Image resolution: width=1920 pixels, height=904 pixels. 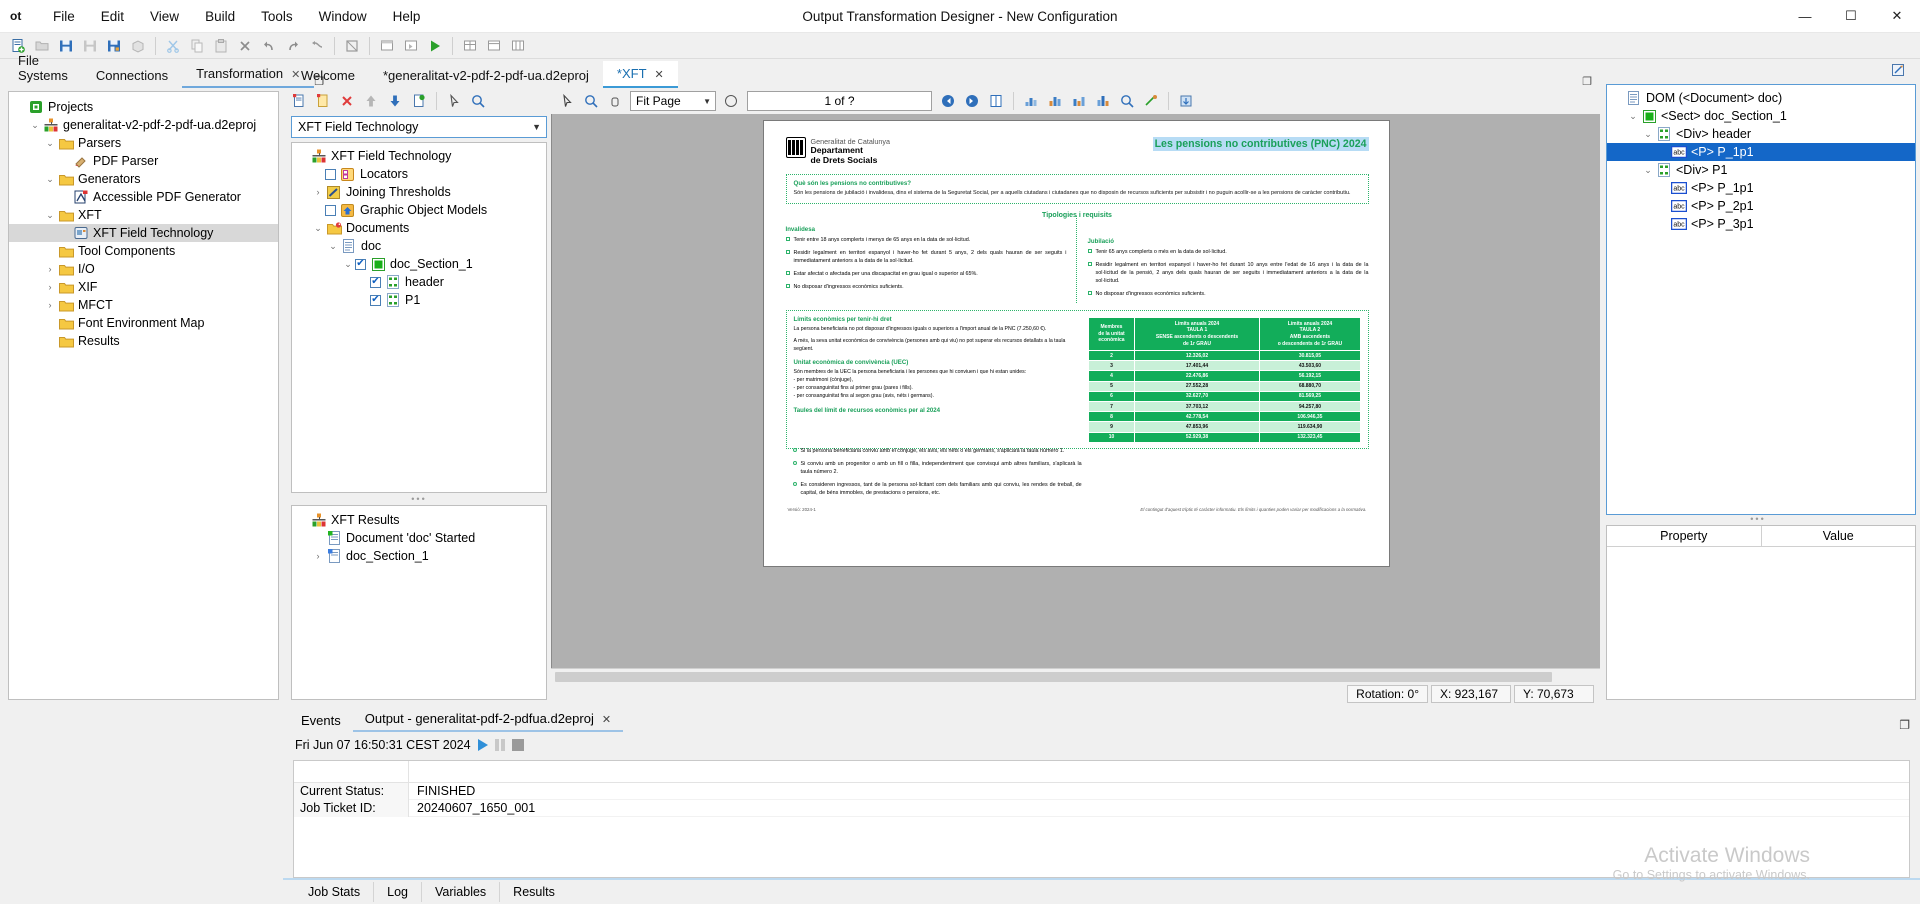 What do you see at coordinates (499, 745) in the screenshot?
I see `pause-icon` at bounding box center [499, 745].